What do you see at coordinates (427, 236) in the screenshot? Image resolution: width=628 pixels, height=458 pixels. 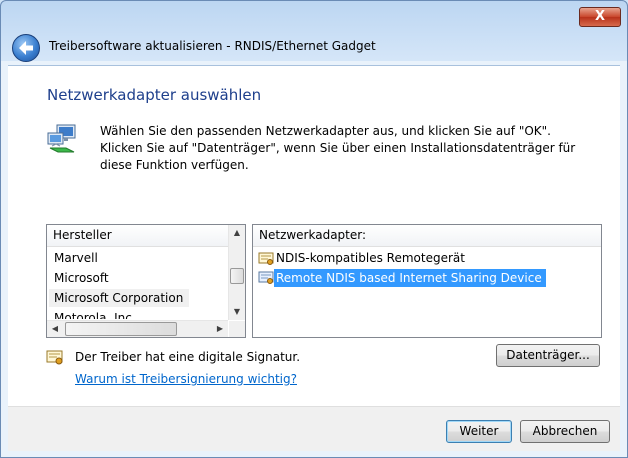 I see `adapter-list-header: Netzwerkadapter:` at bounding box center [427, 236].